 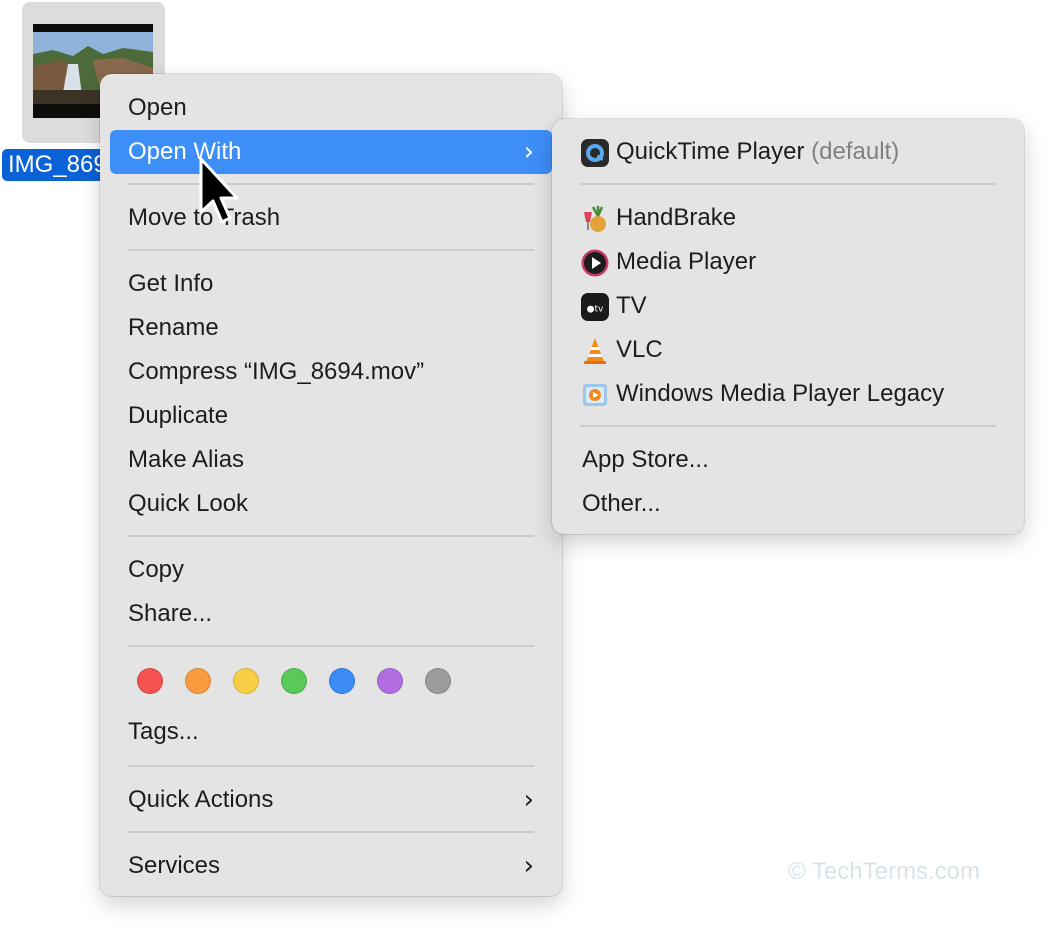 What do you see at coordinates (390, 681) in the screenshot?
I see `tag-purple-dot` at bounding box center [390, 681].